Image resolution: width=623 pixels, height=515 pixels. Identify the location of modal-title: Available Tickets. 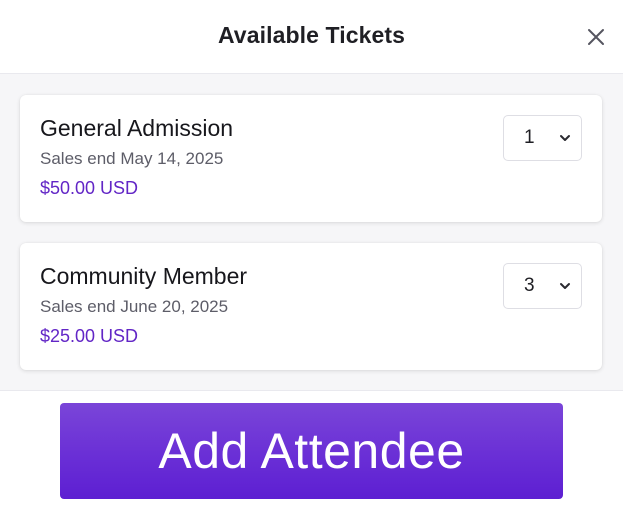
(311, 35).